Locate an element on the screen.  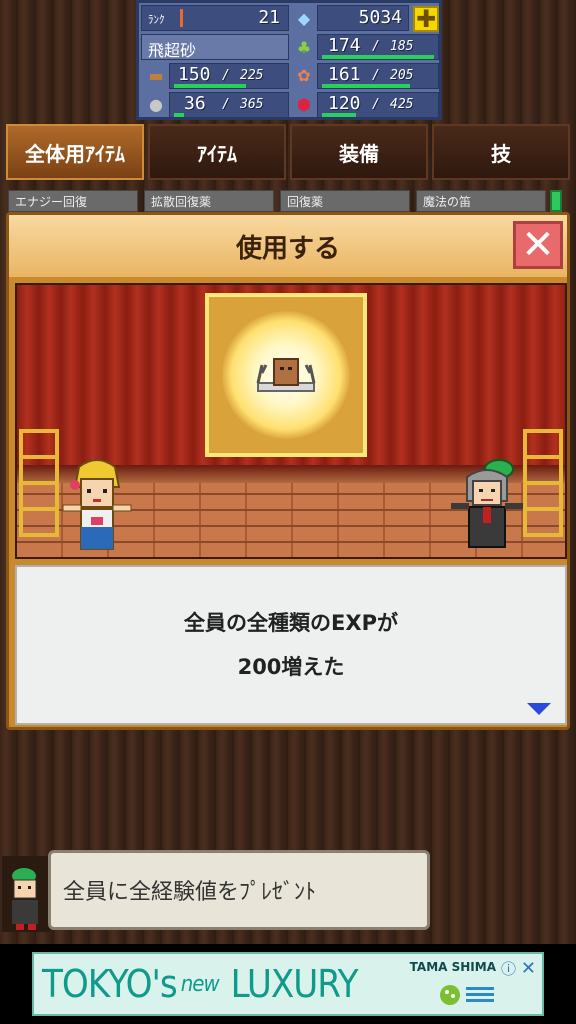
main-tabs: 全体用ｱｲﾃﾑ ｱｲﾃﾑ 装備 技 is located at coordinates (288, 152).